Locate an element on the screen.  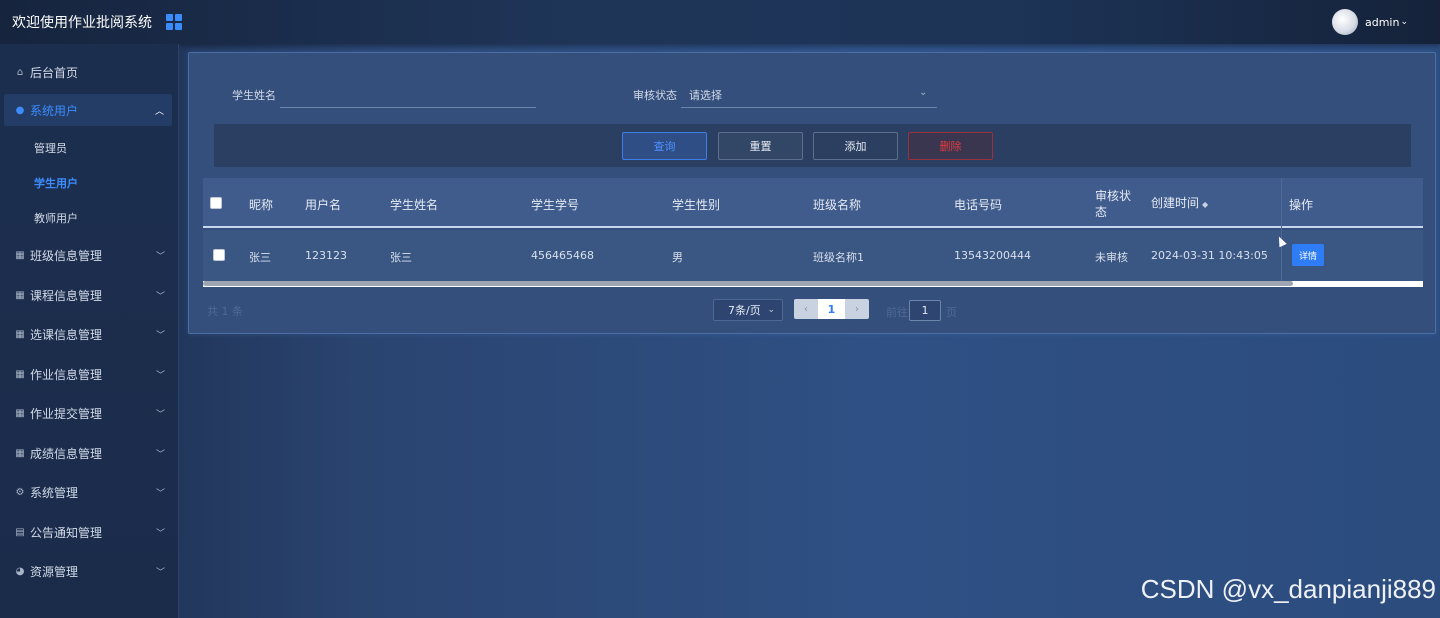
column-header: 学生姓名 is located at coordinates (414, 205).